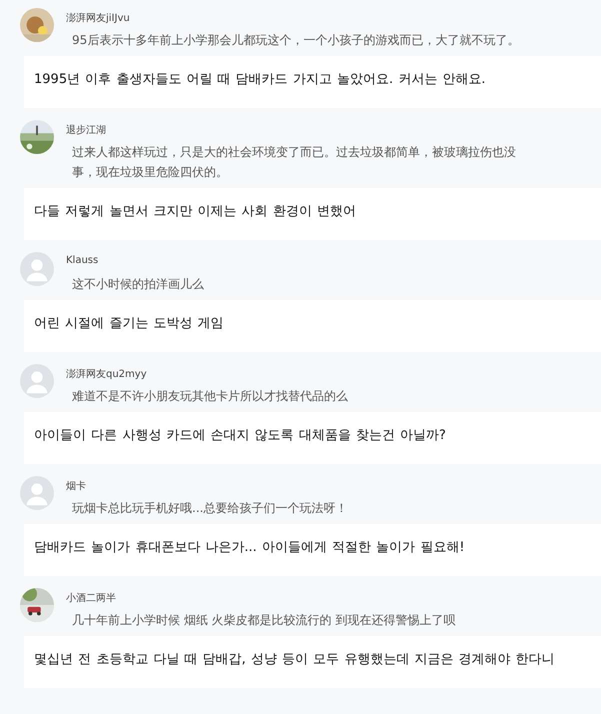 This screenshot has width=601, height=714. Describe the element at coordinates (264, 620) in the screenshot. I see `comment-text: 几十年前上小学时候 烟纸 火柴皮都是比较流行的 到现在还得警惕上了呗` at that location.